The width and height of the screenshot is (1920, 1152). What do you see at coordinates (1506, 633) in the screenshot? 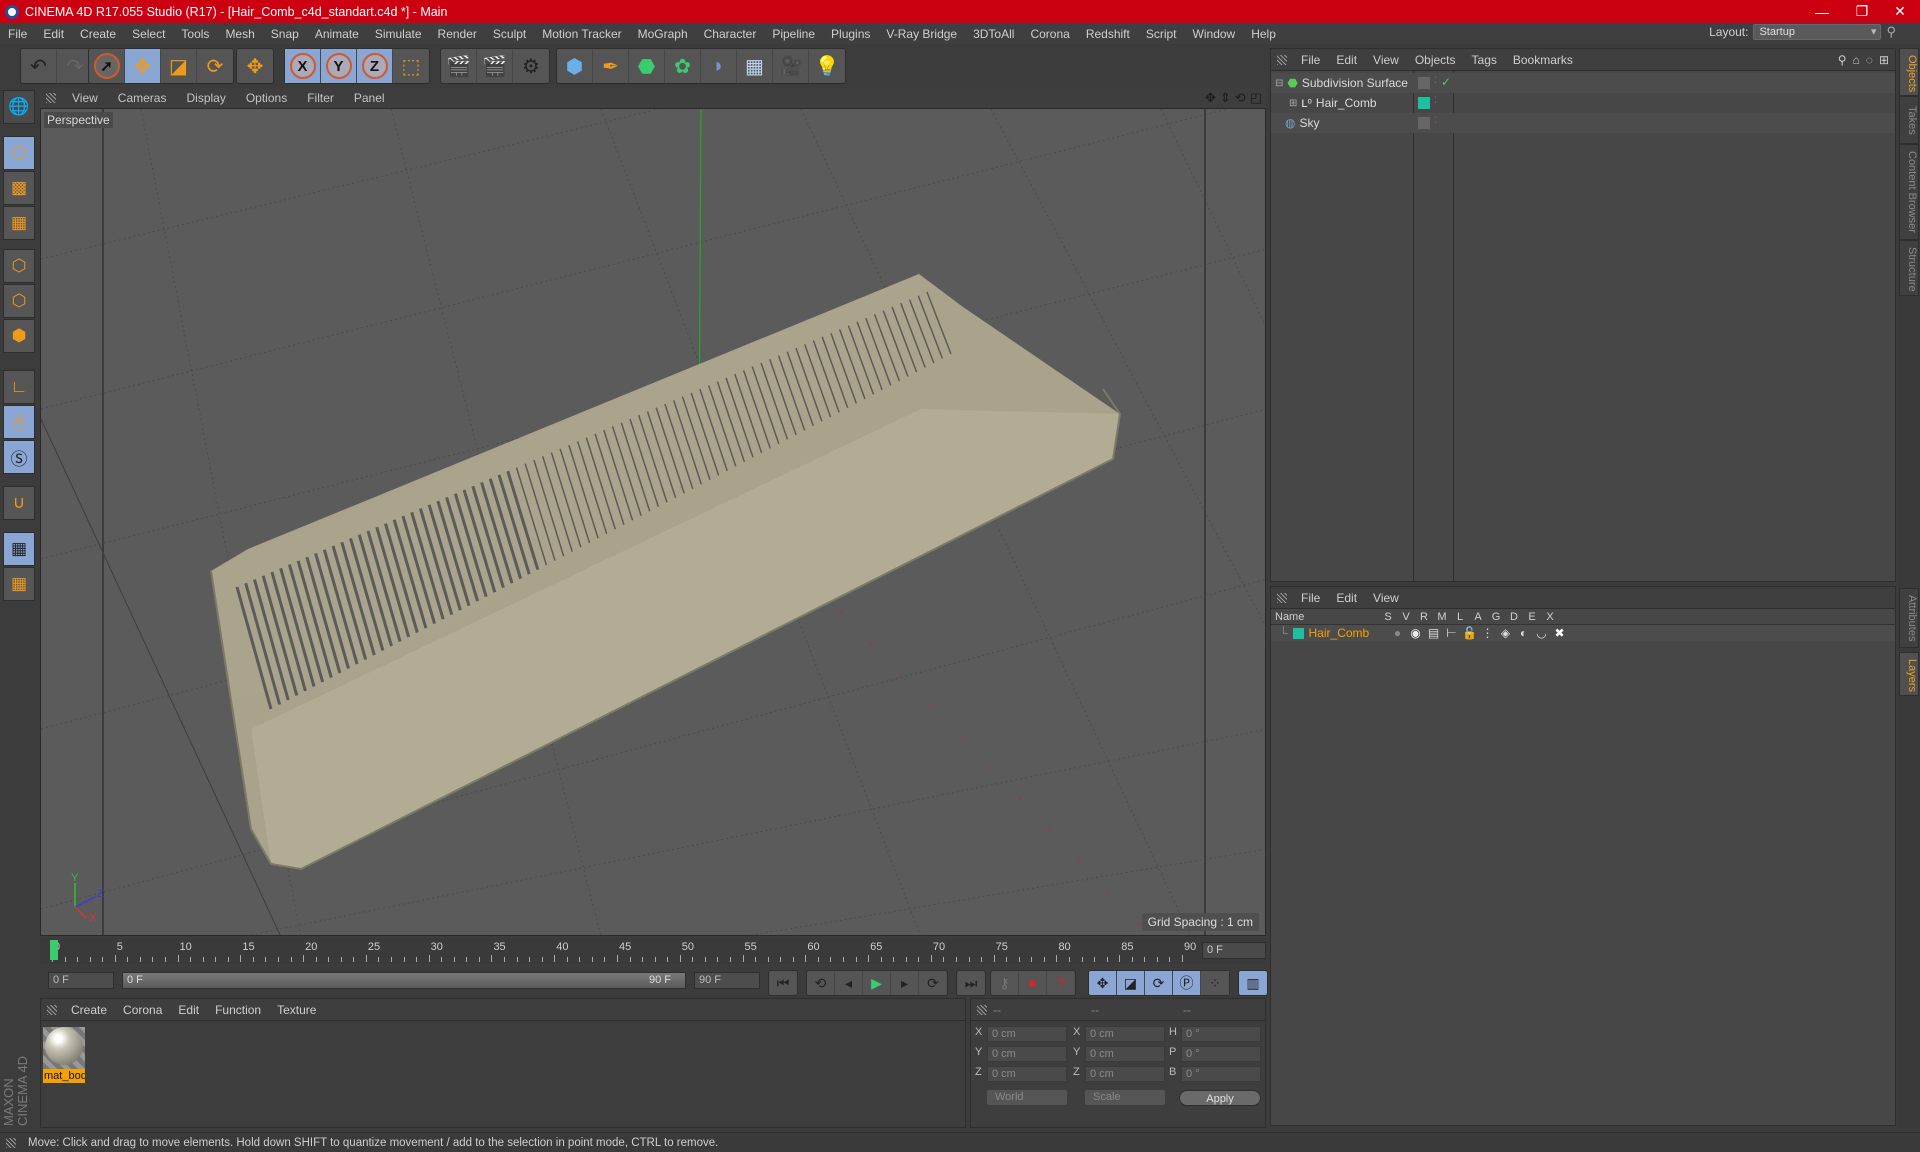
I see `generator-icon: ◈` at bounding box center [1506, 633].